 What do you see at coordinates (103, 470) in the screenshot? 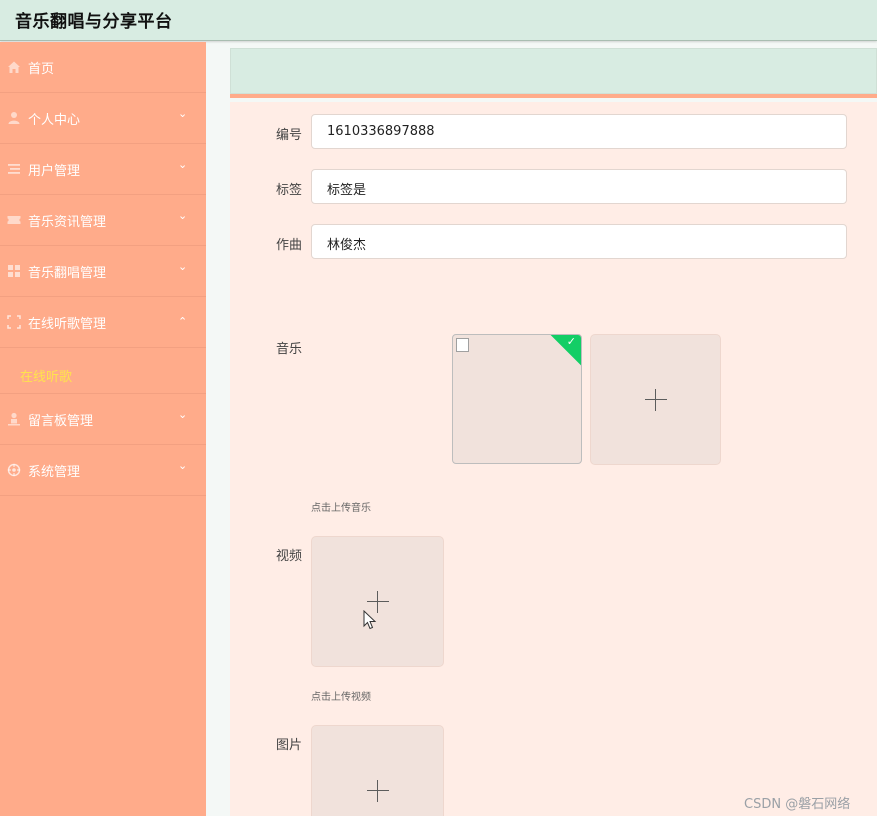
I see `sidebar-item-system-management: 系统管理 ⌄` at bounding box center [103, 470].